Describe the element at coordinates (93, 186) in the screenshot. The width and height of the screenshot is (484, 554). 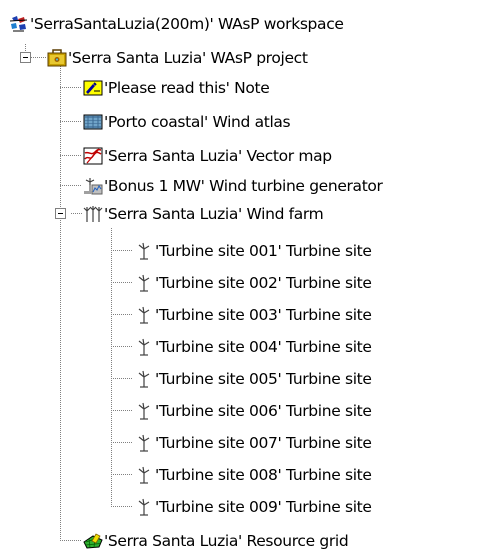
I see `wind-turbine-generator-icon` at that location.